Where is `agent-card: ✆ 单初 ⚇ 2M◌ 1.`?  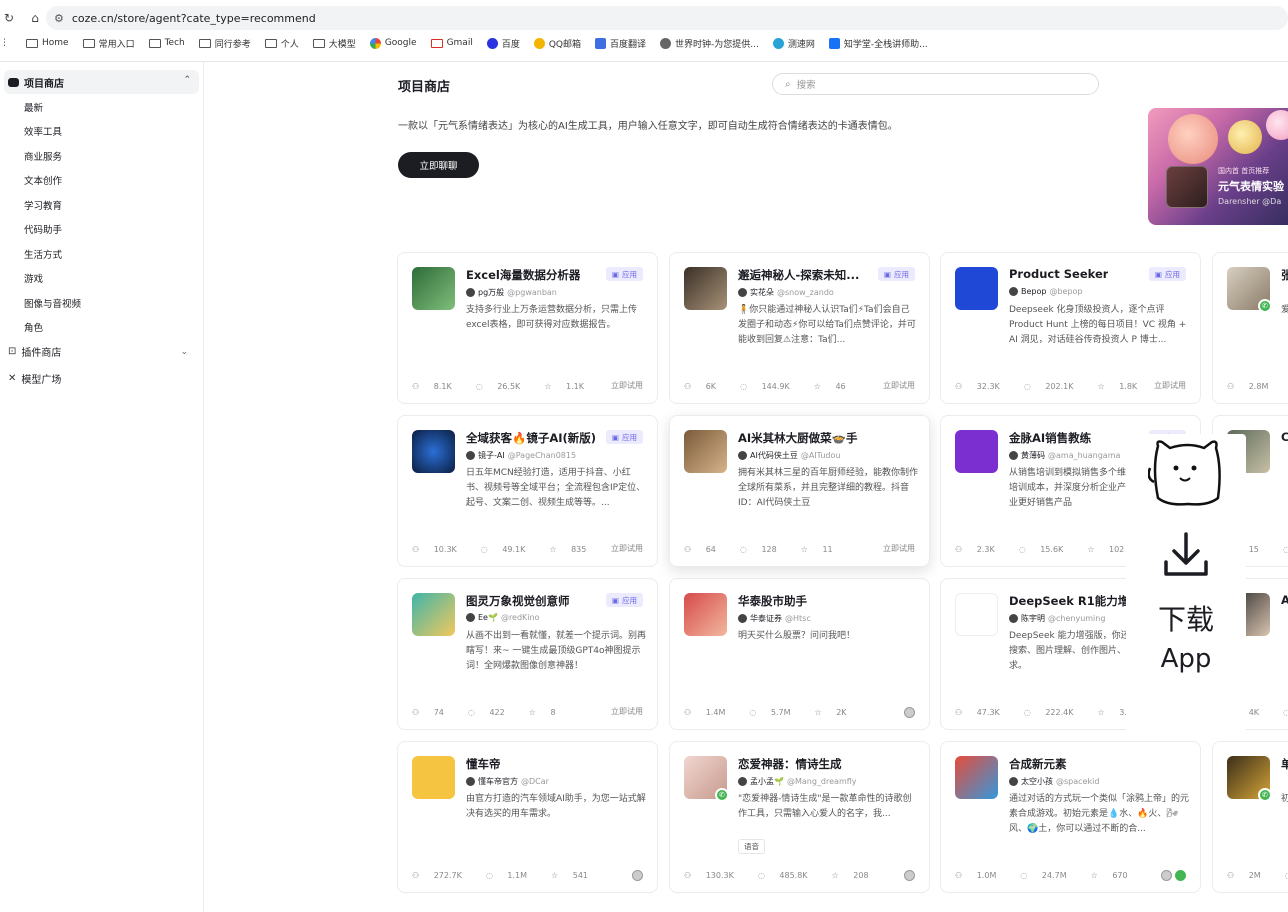
agent-card: ✆ 单初 ⚇ 2M◌ 1. is located at coordinates (1250, 817).